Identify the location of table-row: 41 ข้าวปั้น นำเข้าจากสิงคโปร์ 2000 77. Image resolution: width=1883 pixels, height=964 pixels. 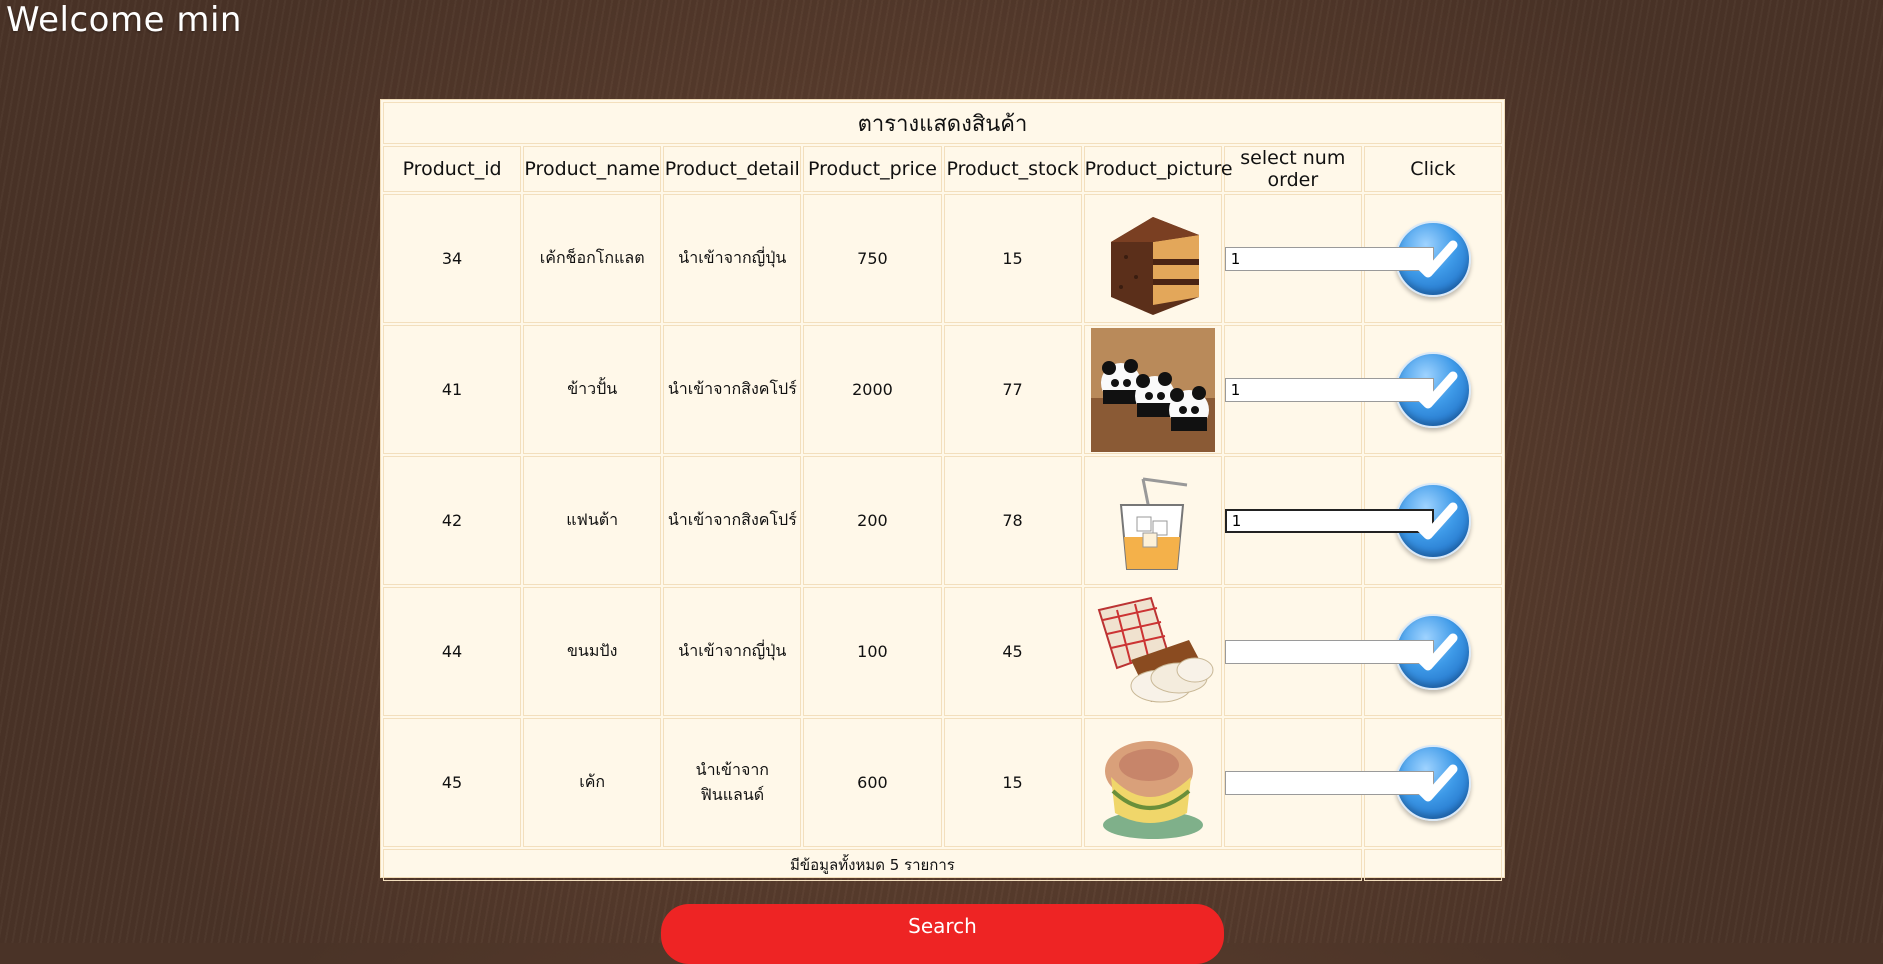
(942, 389).